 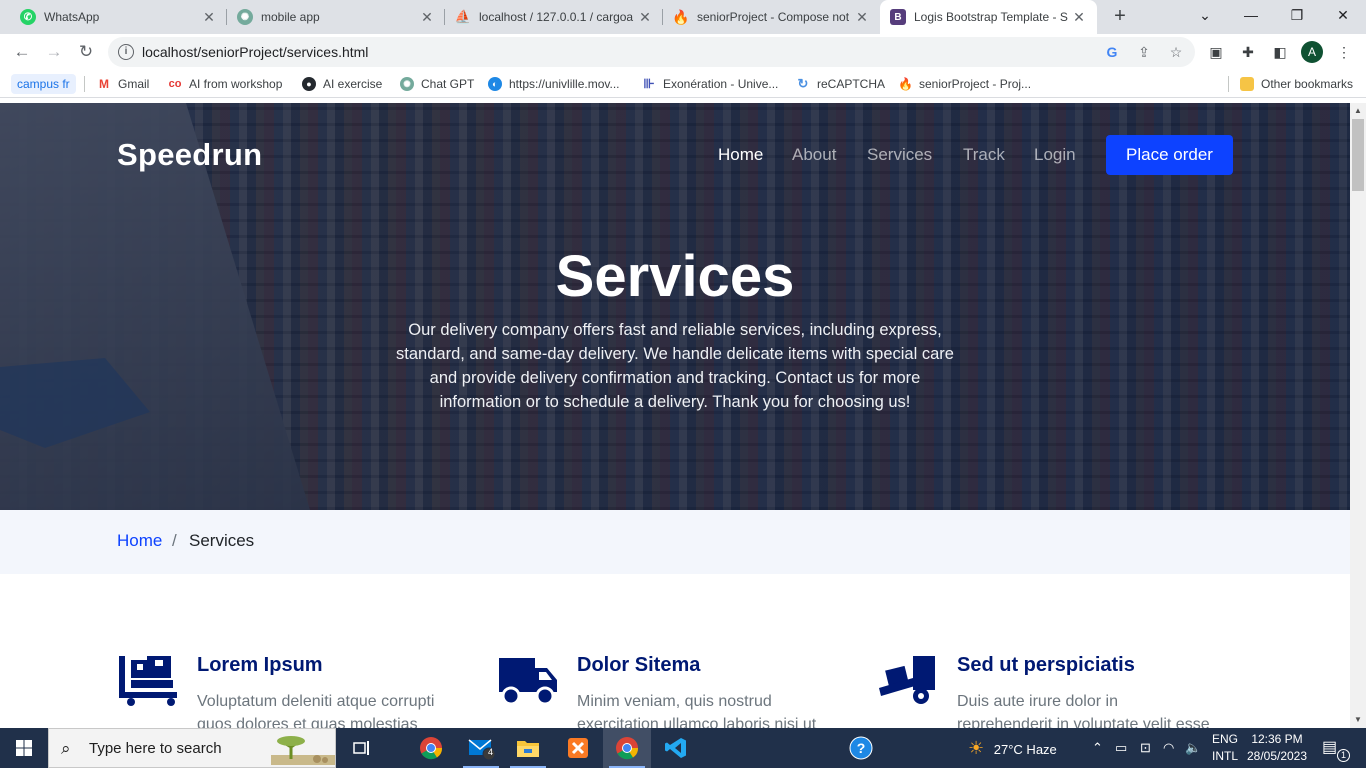 I want to click on file-explorer-icon, so click(x=528, y=748).